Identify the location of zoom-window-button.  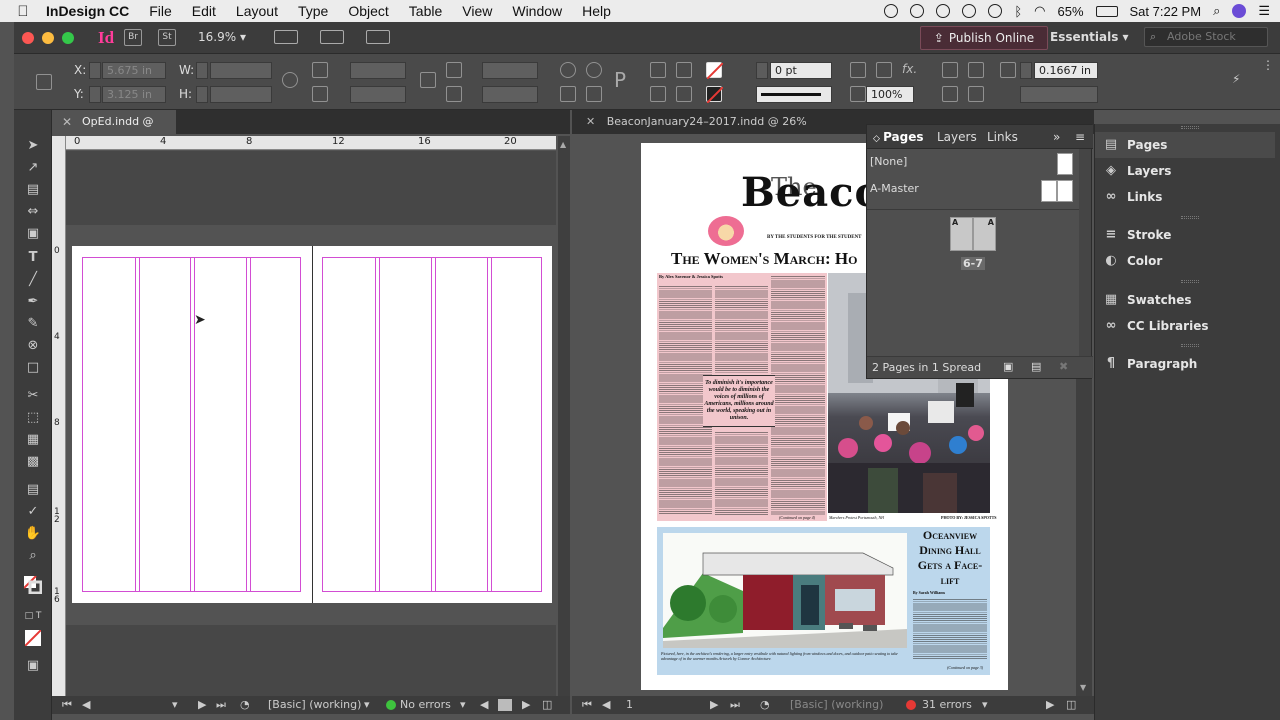
(68, 38).